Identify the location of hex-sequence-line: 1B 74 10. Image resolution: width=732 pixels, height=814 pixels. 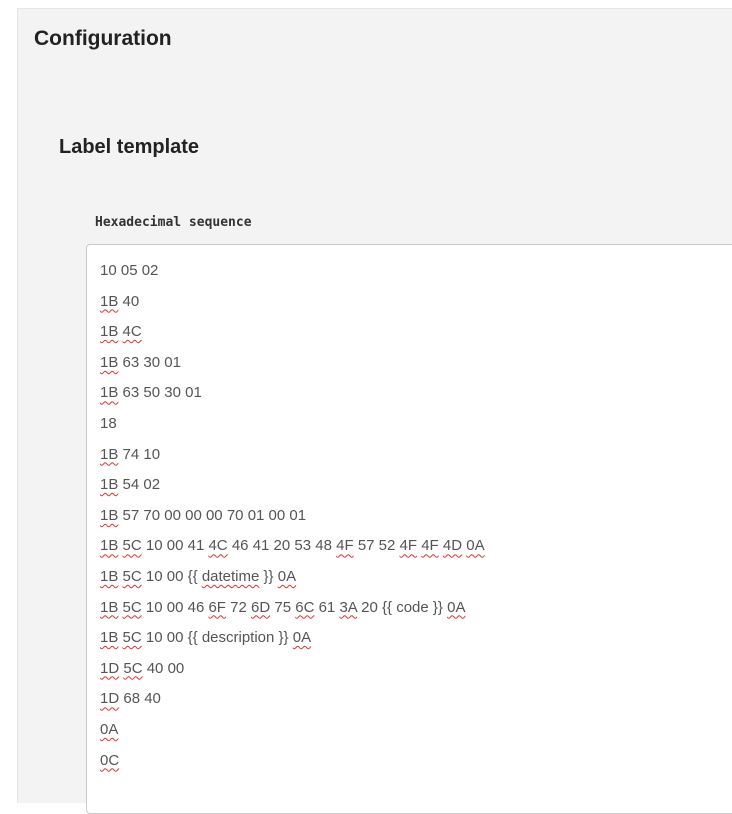
(130, 454).